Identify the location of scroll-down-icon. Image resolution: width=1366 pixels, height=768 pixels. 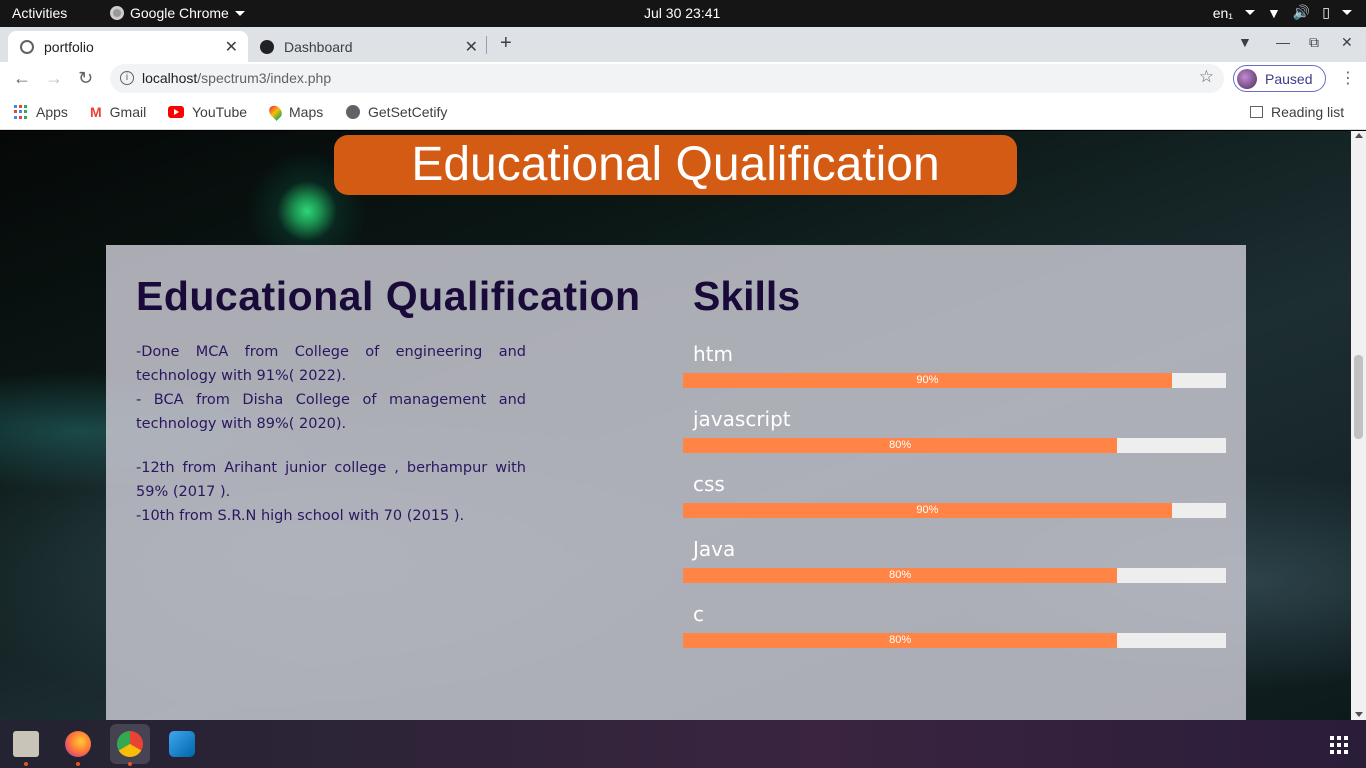
(1359, 714).